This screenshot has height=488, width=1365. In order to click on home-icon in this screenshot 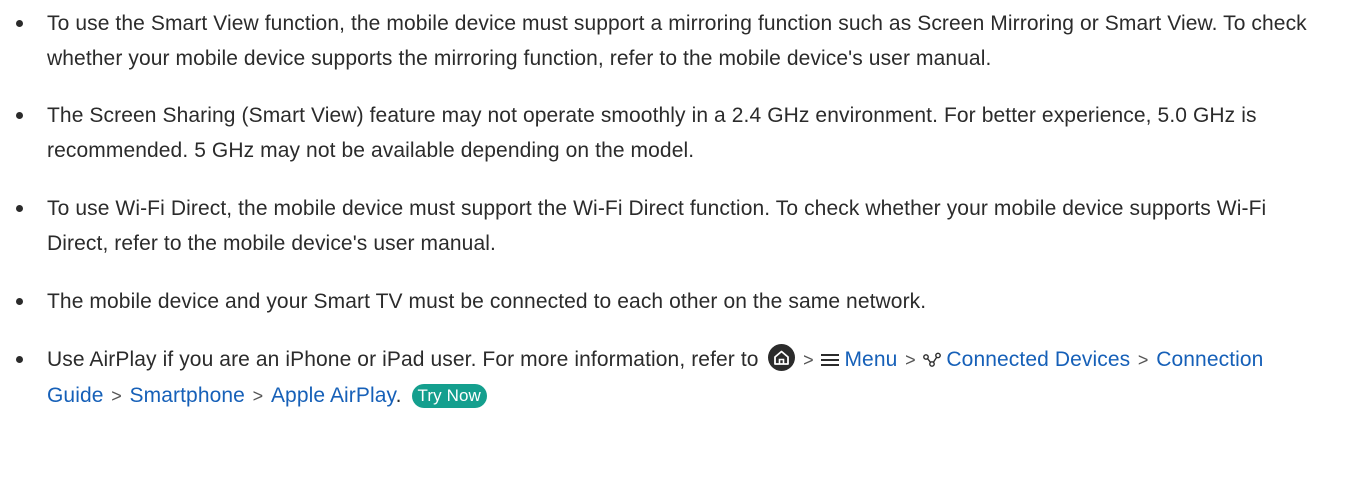, I will do `click(782, 357)`.